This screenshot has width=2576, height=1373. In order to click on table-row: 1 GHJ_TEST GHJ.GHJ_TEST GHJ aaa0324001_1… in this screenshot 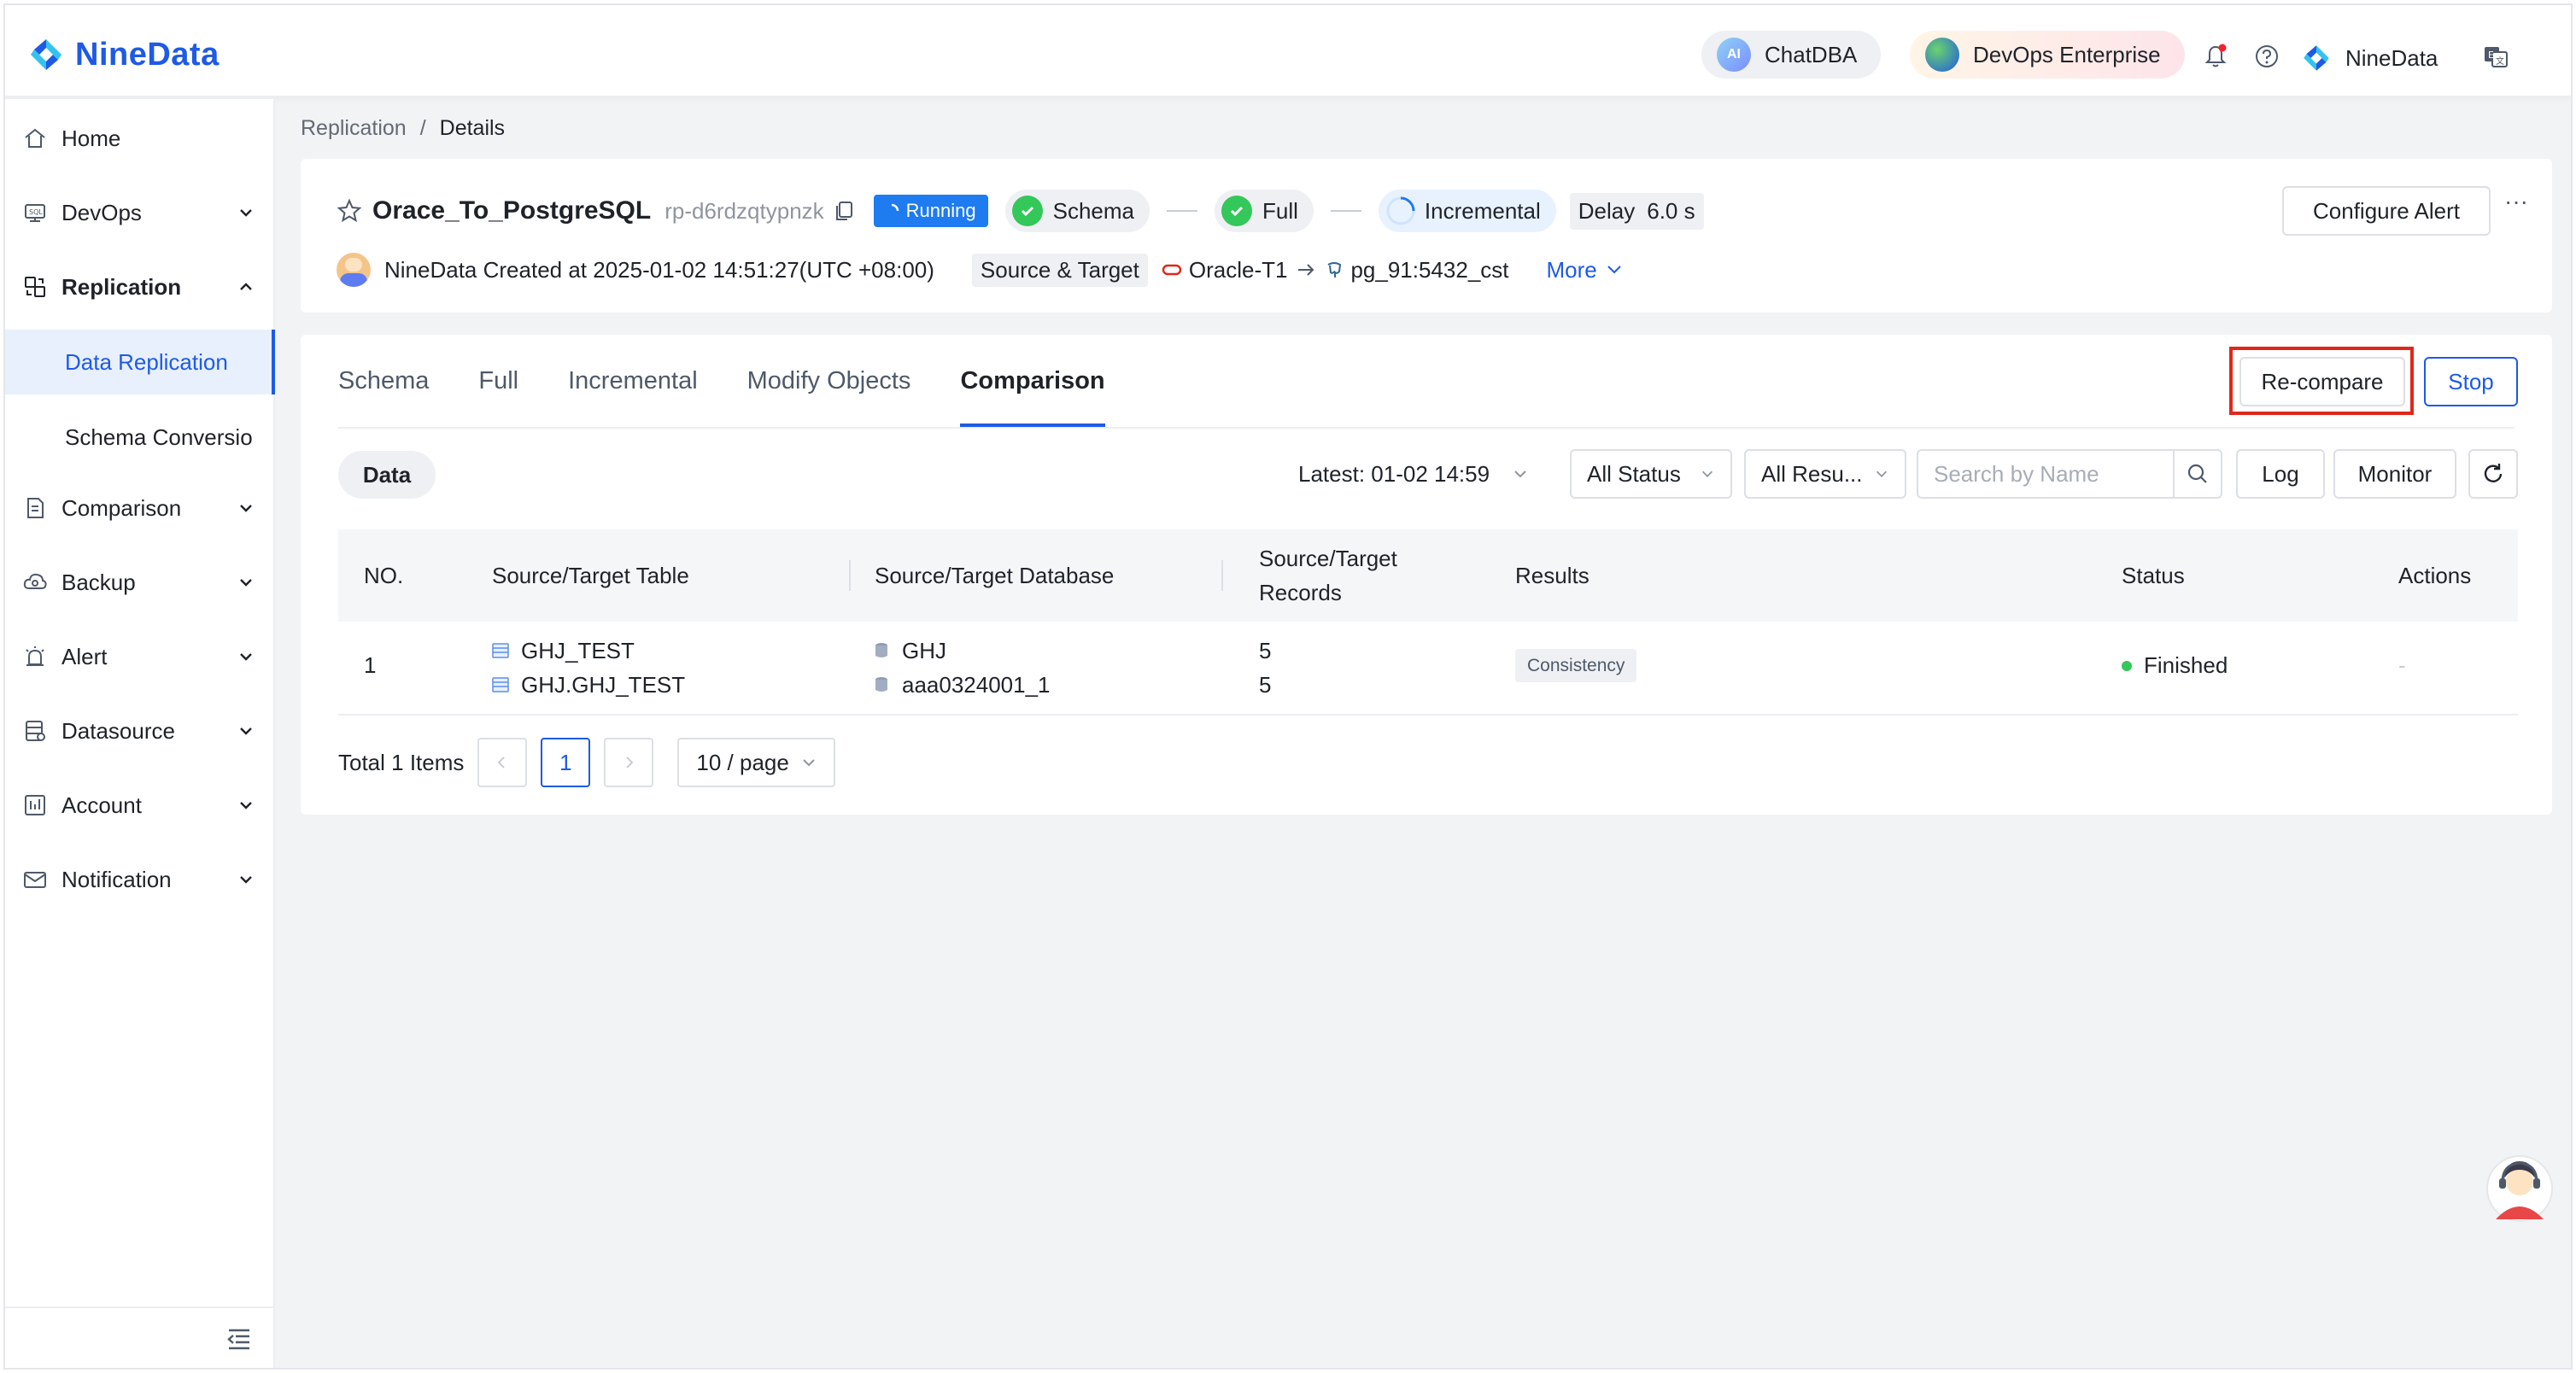, I will do `click(1428, 669)`.